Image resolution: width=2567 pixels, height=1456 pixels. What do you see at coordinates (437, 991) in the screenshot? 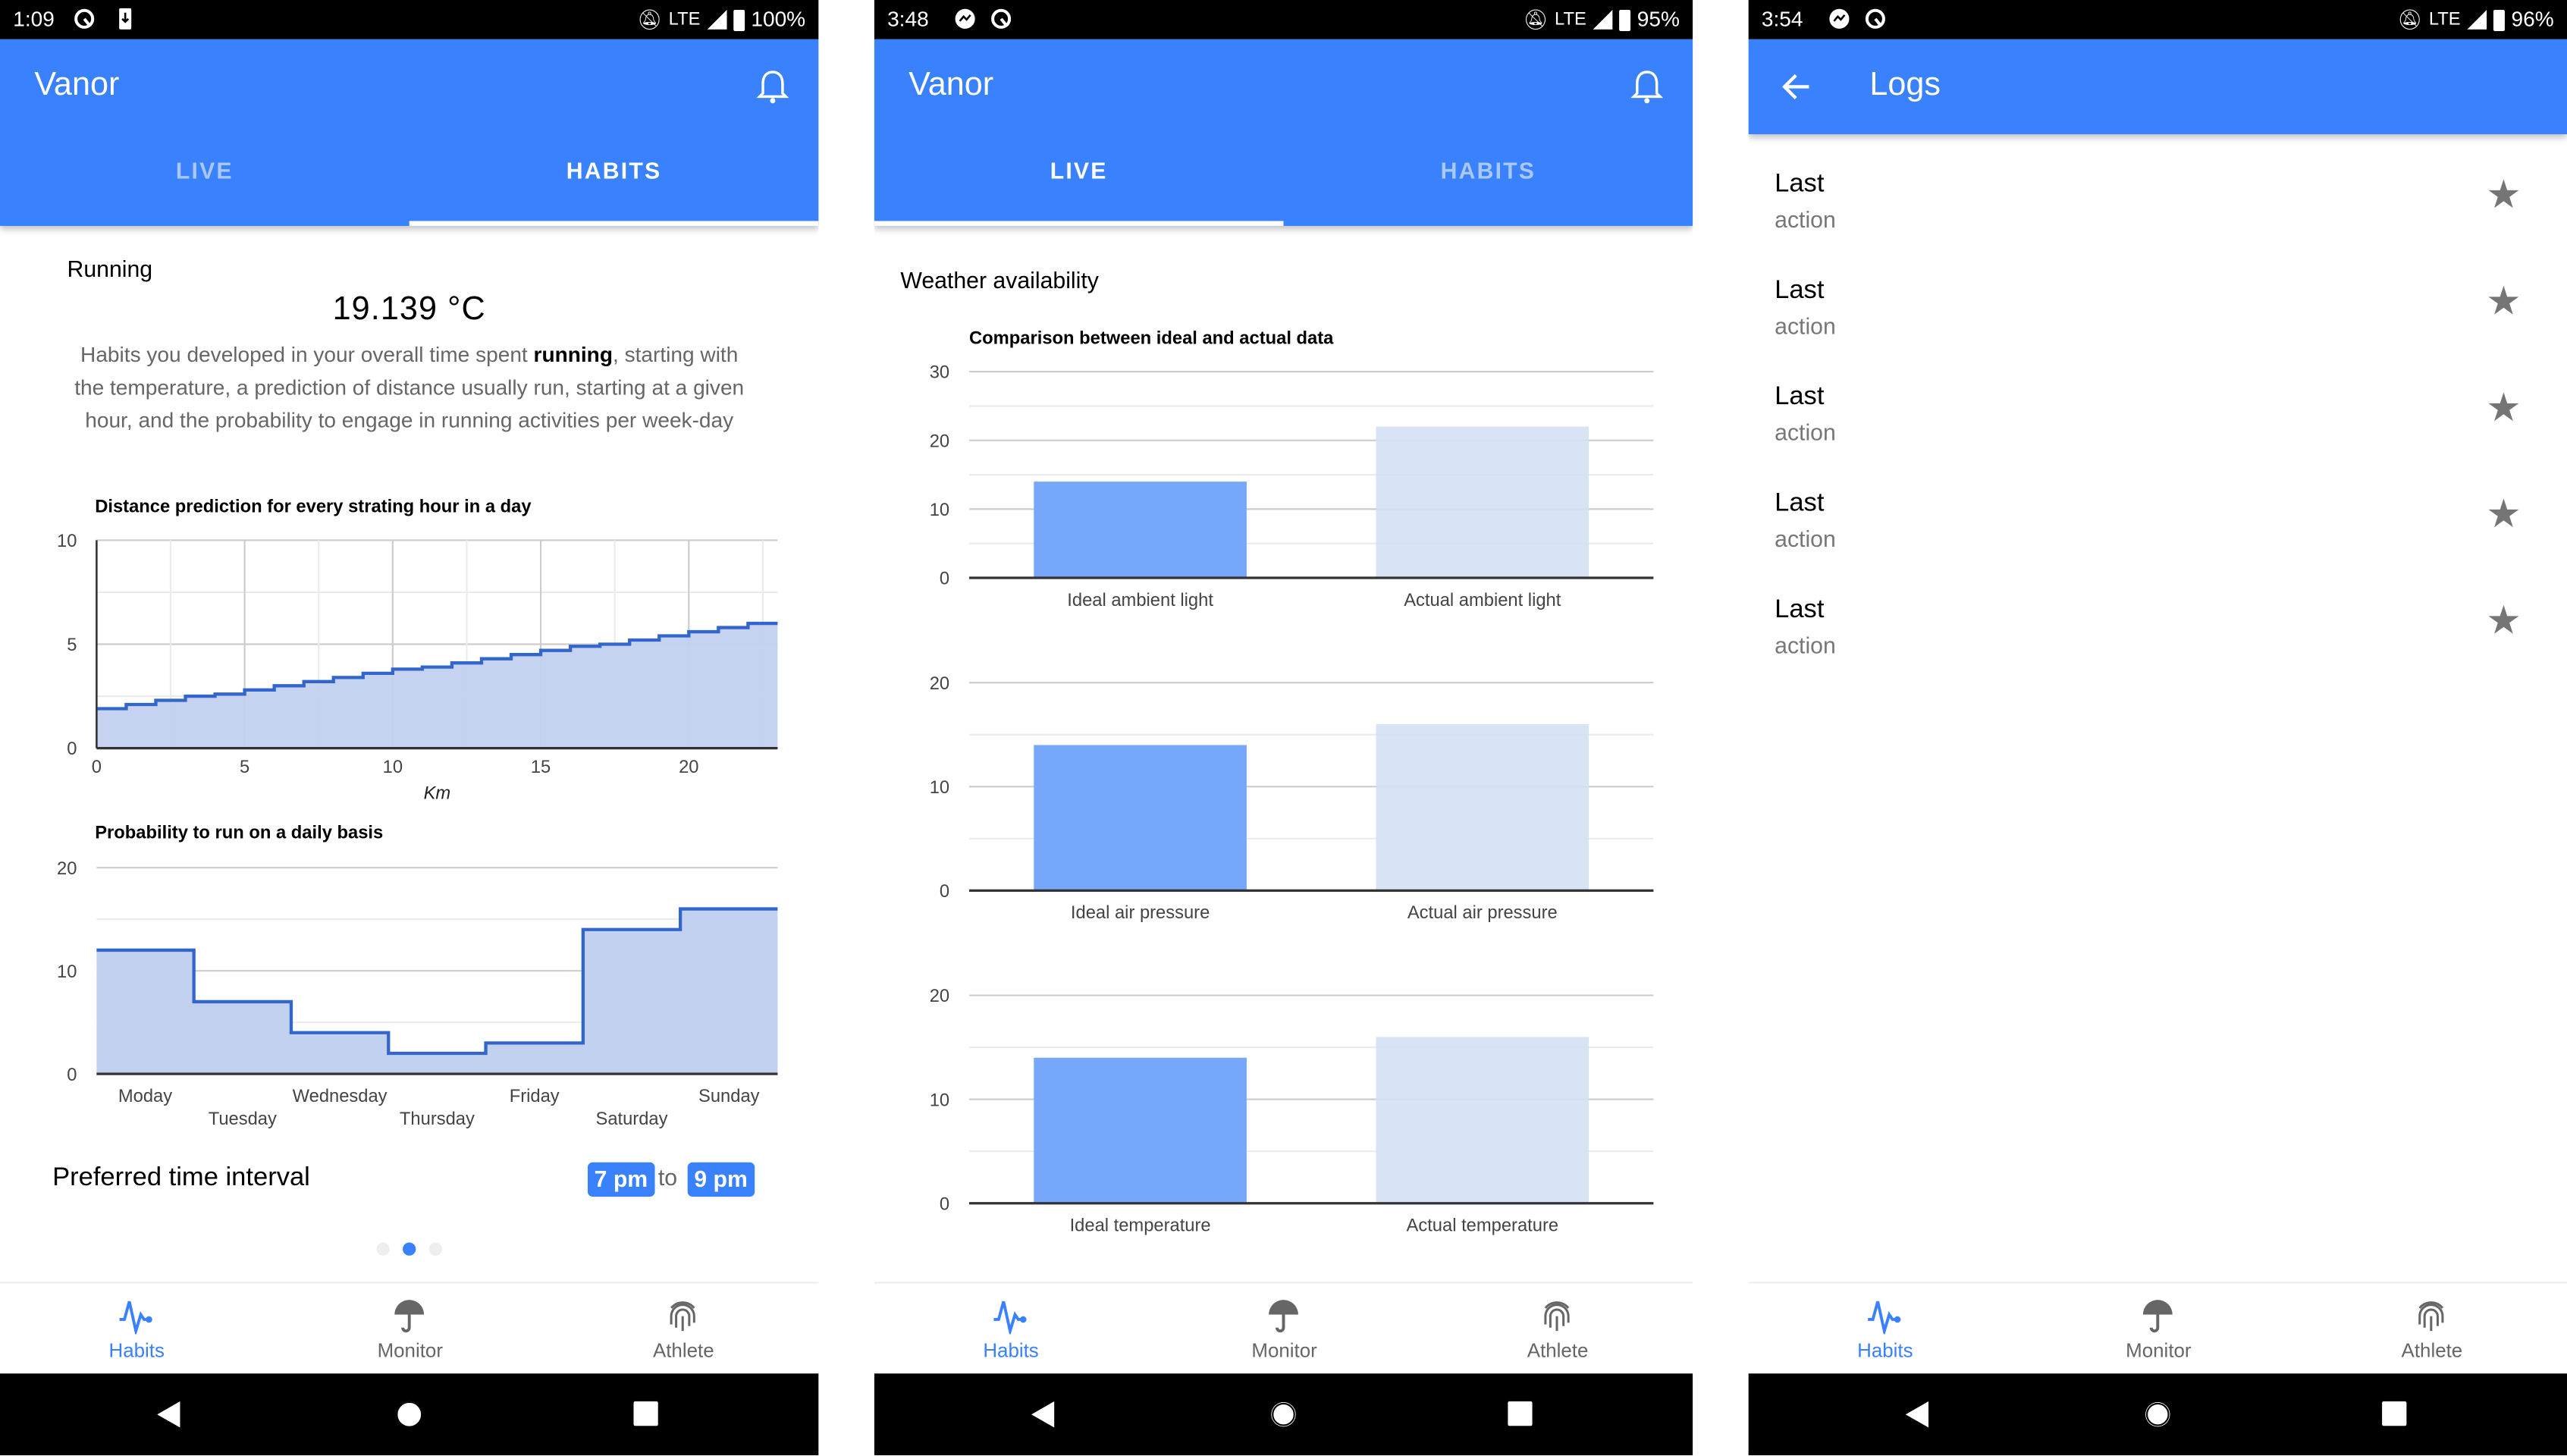
I see `area-fill` at bounding box center [437, 991].